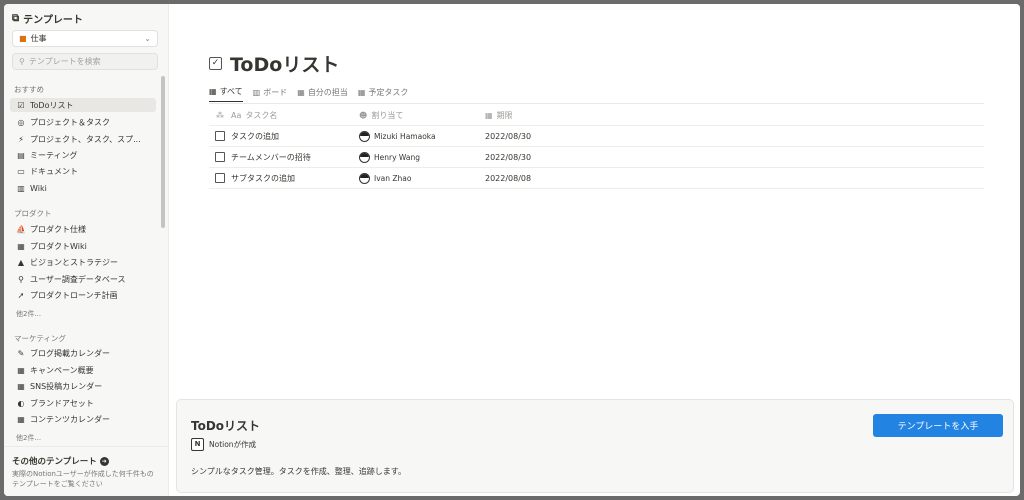  Describe the element at coordinates (363, 115) in the screenshot. I see `people-icon: ☻` at that location.